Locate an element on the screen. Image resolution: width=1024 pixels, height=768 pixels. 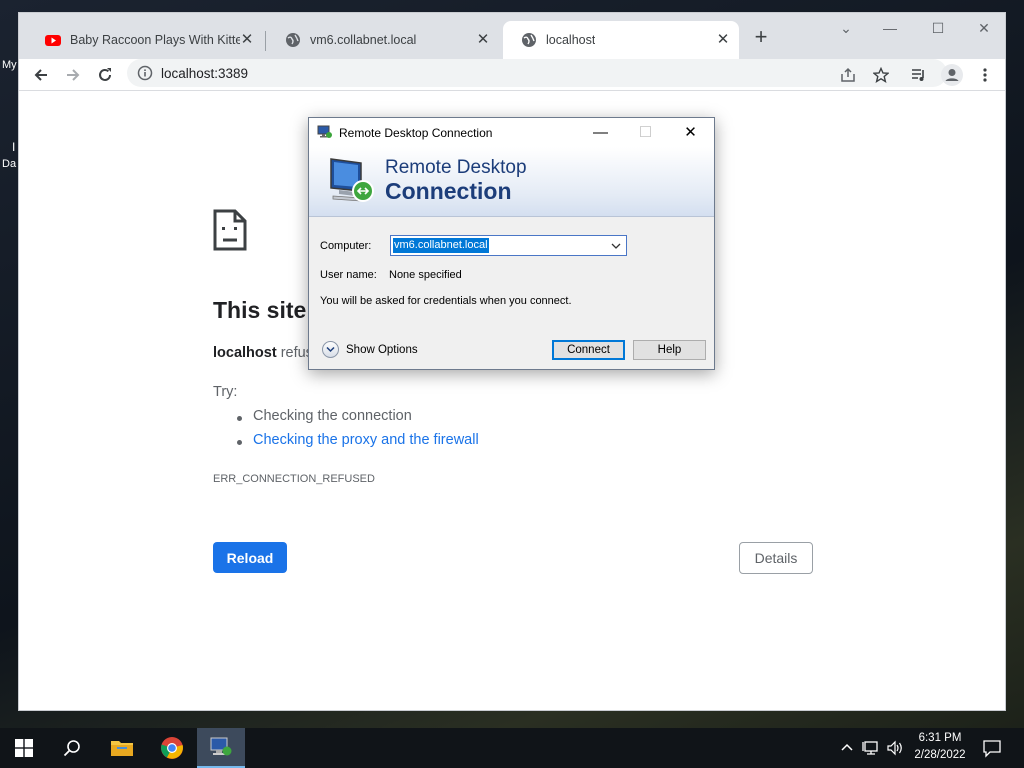
desktop-icon-label: My is located at coordinates (9, 65).